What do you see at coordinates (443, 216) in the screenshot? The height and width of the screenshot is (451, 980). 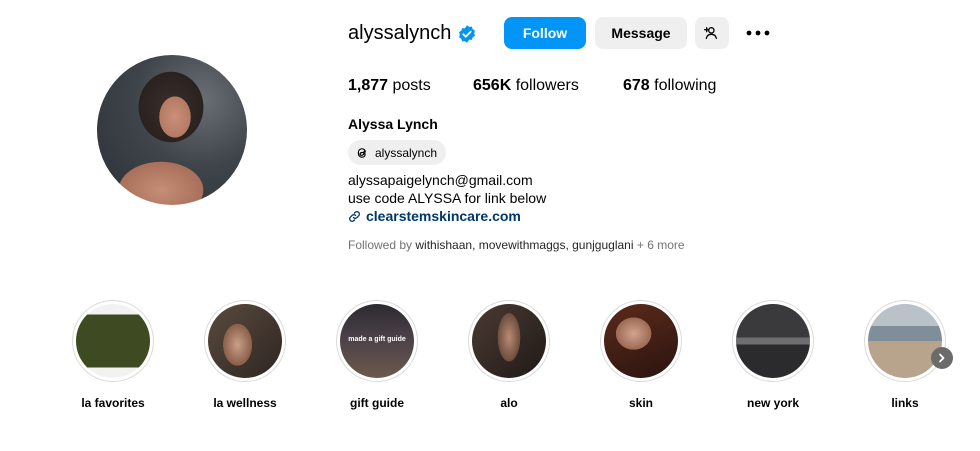 I see `external-link-text: clearstemskincare.com` at bounding box center [443, 216].